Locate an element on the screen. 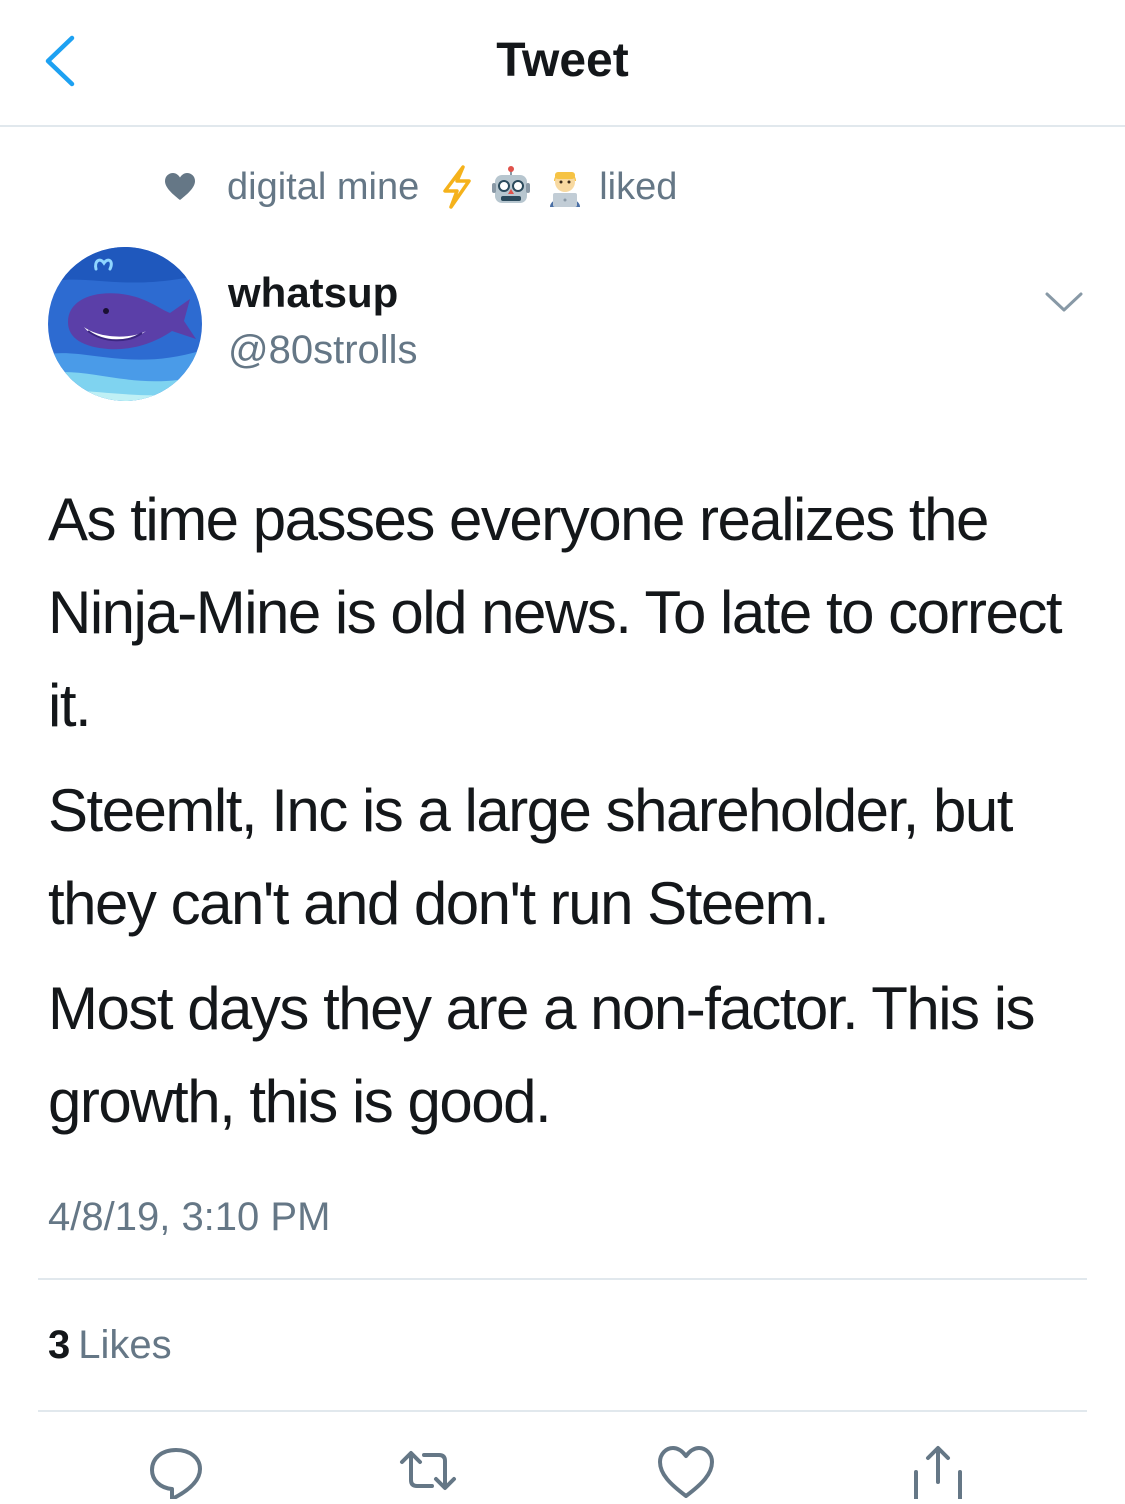 The image size is (1125, 1504). reply-button is located at coordinates (176, 1471).